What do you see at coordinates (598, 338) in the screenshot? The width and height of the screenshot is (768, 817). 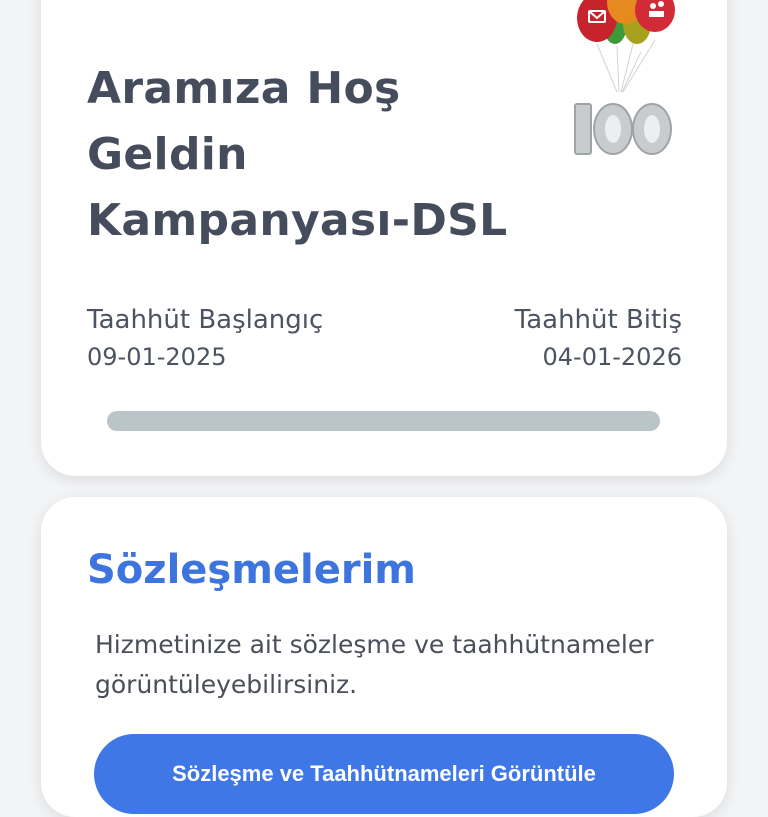 I see `commitment-end: Taahhüt Bitiş 04-01-2026` at bounding box center [598, 338].